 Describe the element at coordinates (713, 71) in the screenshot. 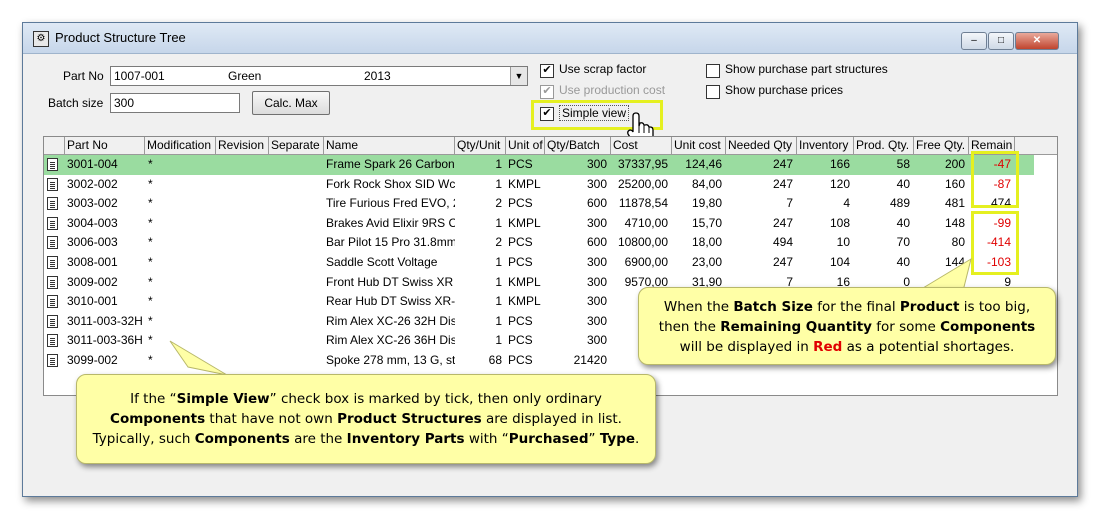

I see `show-purchase-part-structures-checkbox` at that location.